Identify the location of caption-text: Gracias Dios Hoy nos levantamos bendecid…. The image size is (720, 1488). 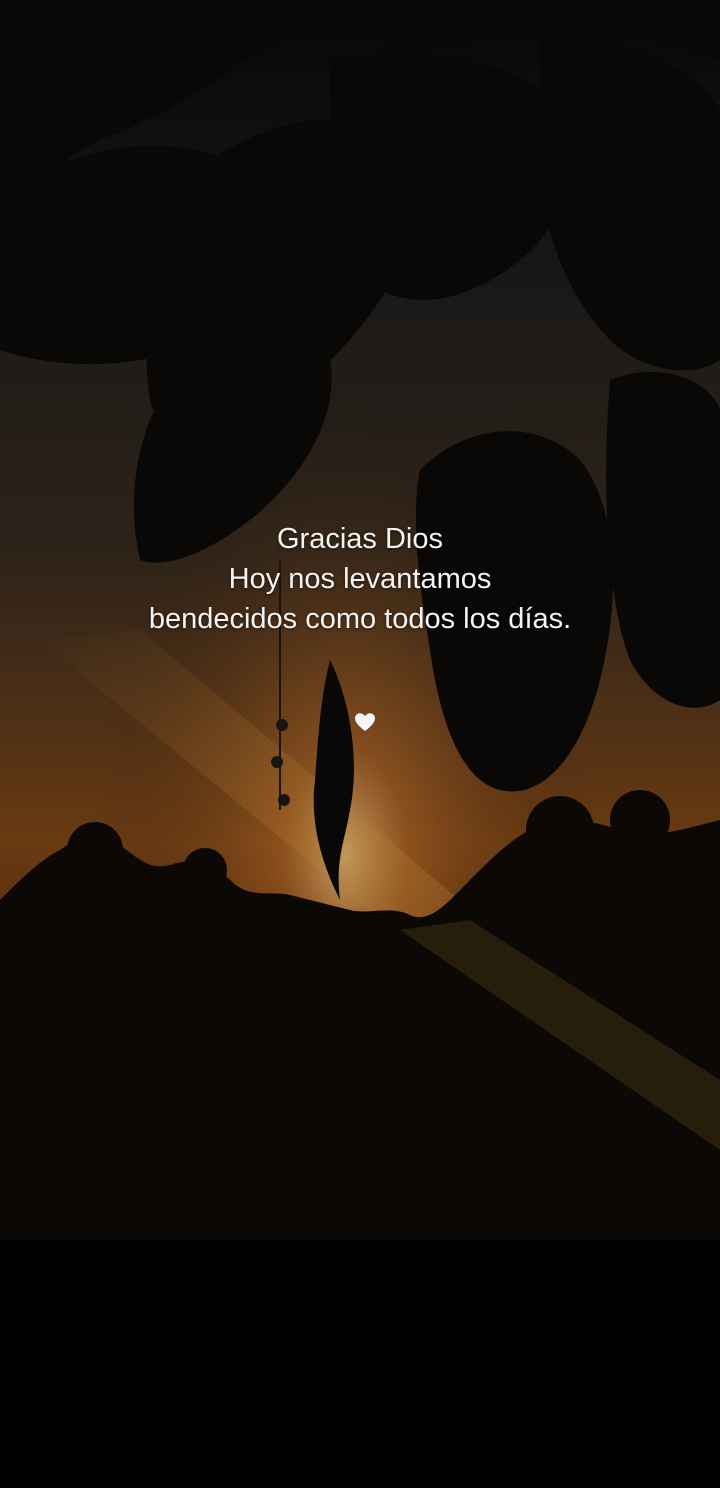
(360, 579).